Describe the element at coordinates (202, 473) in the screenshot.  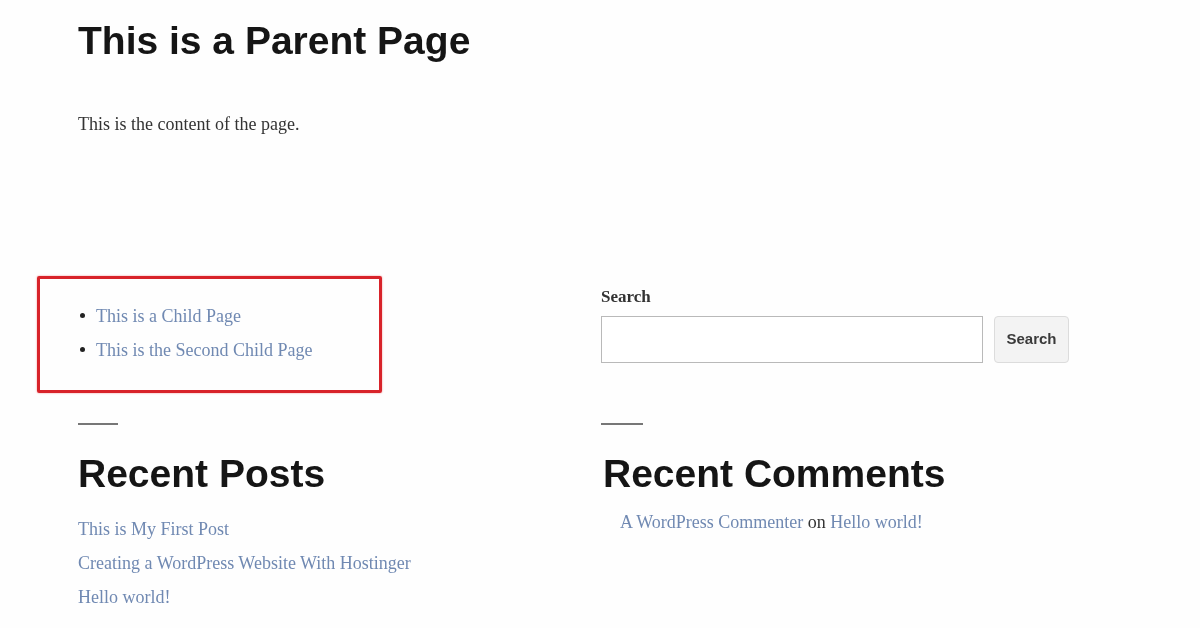
I see `recent-posts-heading: Recent Posts` at that location.